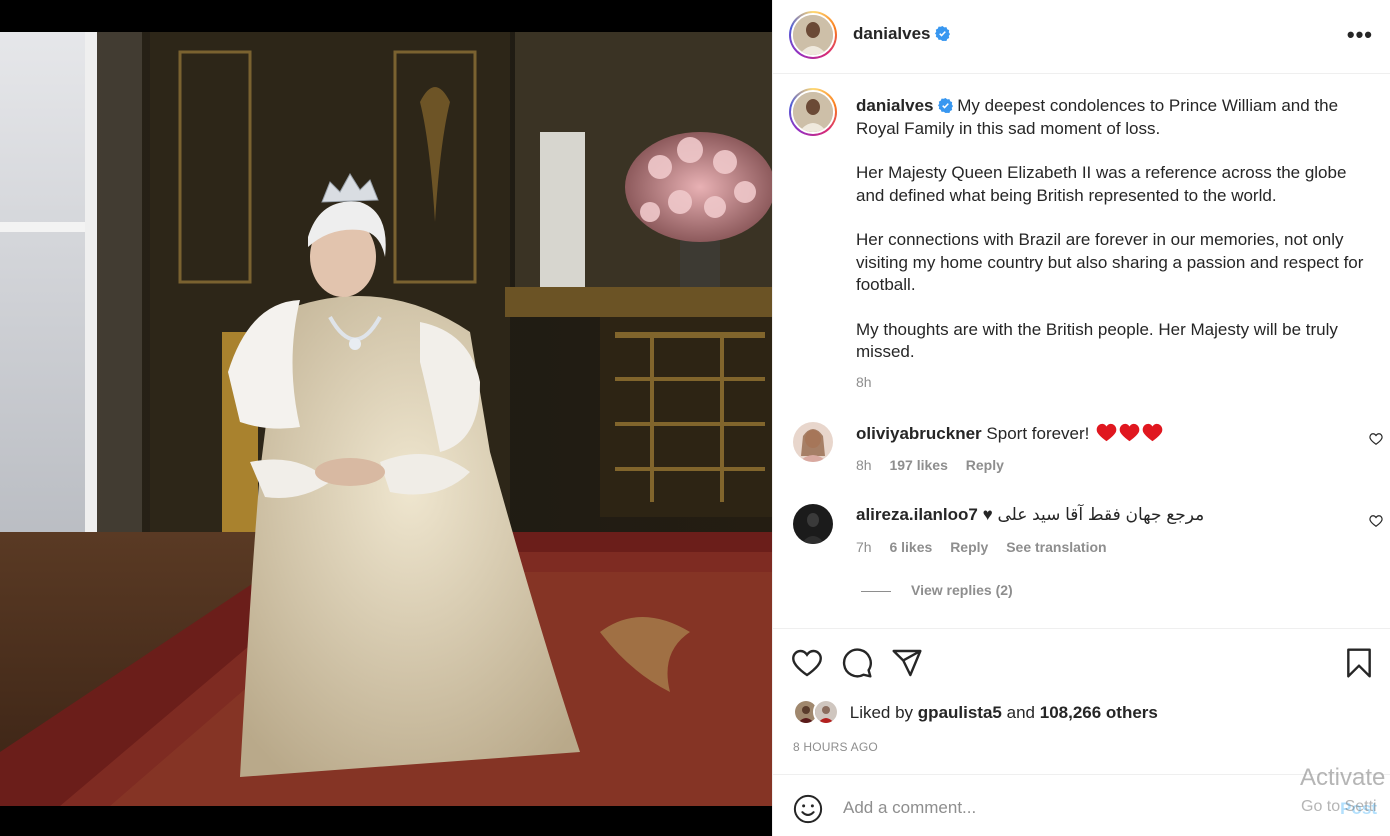 The height and width of the screenshot is (836, 1390). I want to click on windows-activation-watermark-subtext: Go to Setti, so click(1339, 806).